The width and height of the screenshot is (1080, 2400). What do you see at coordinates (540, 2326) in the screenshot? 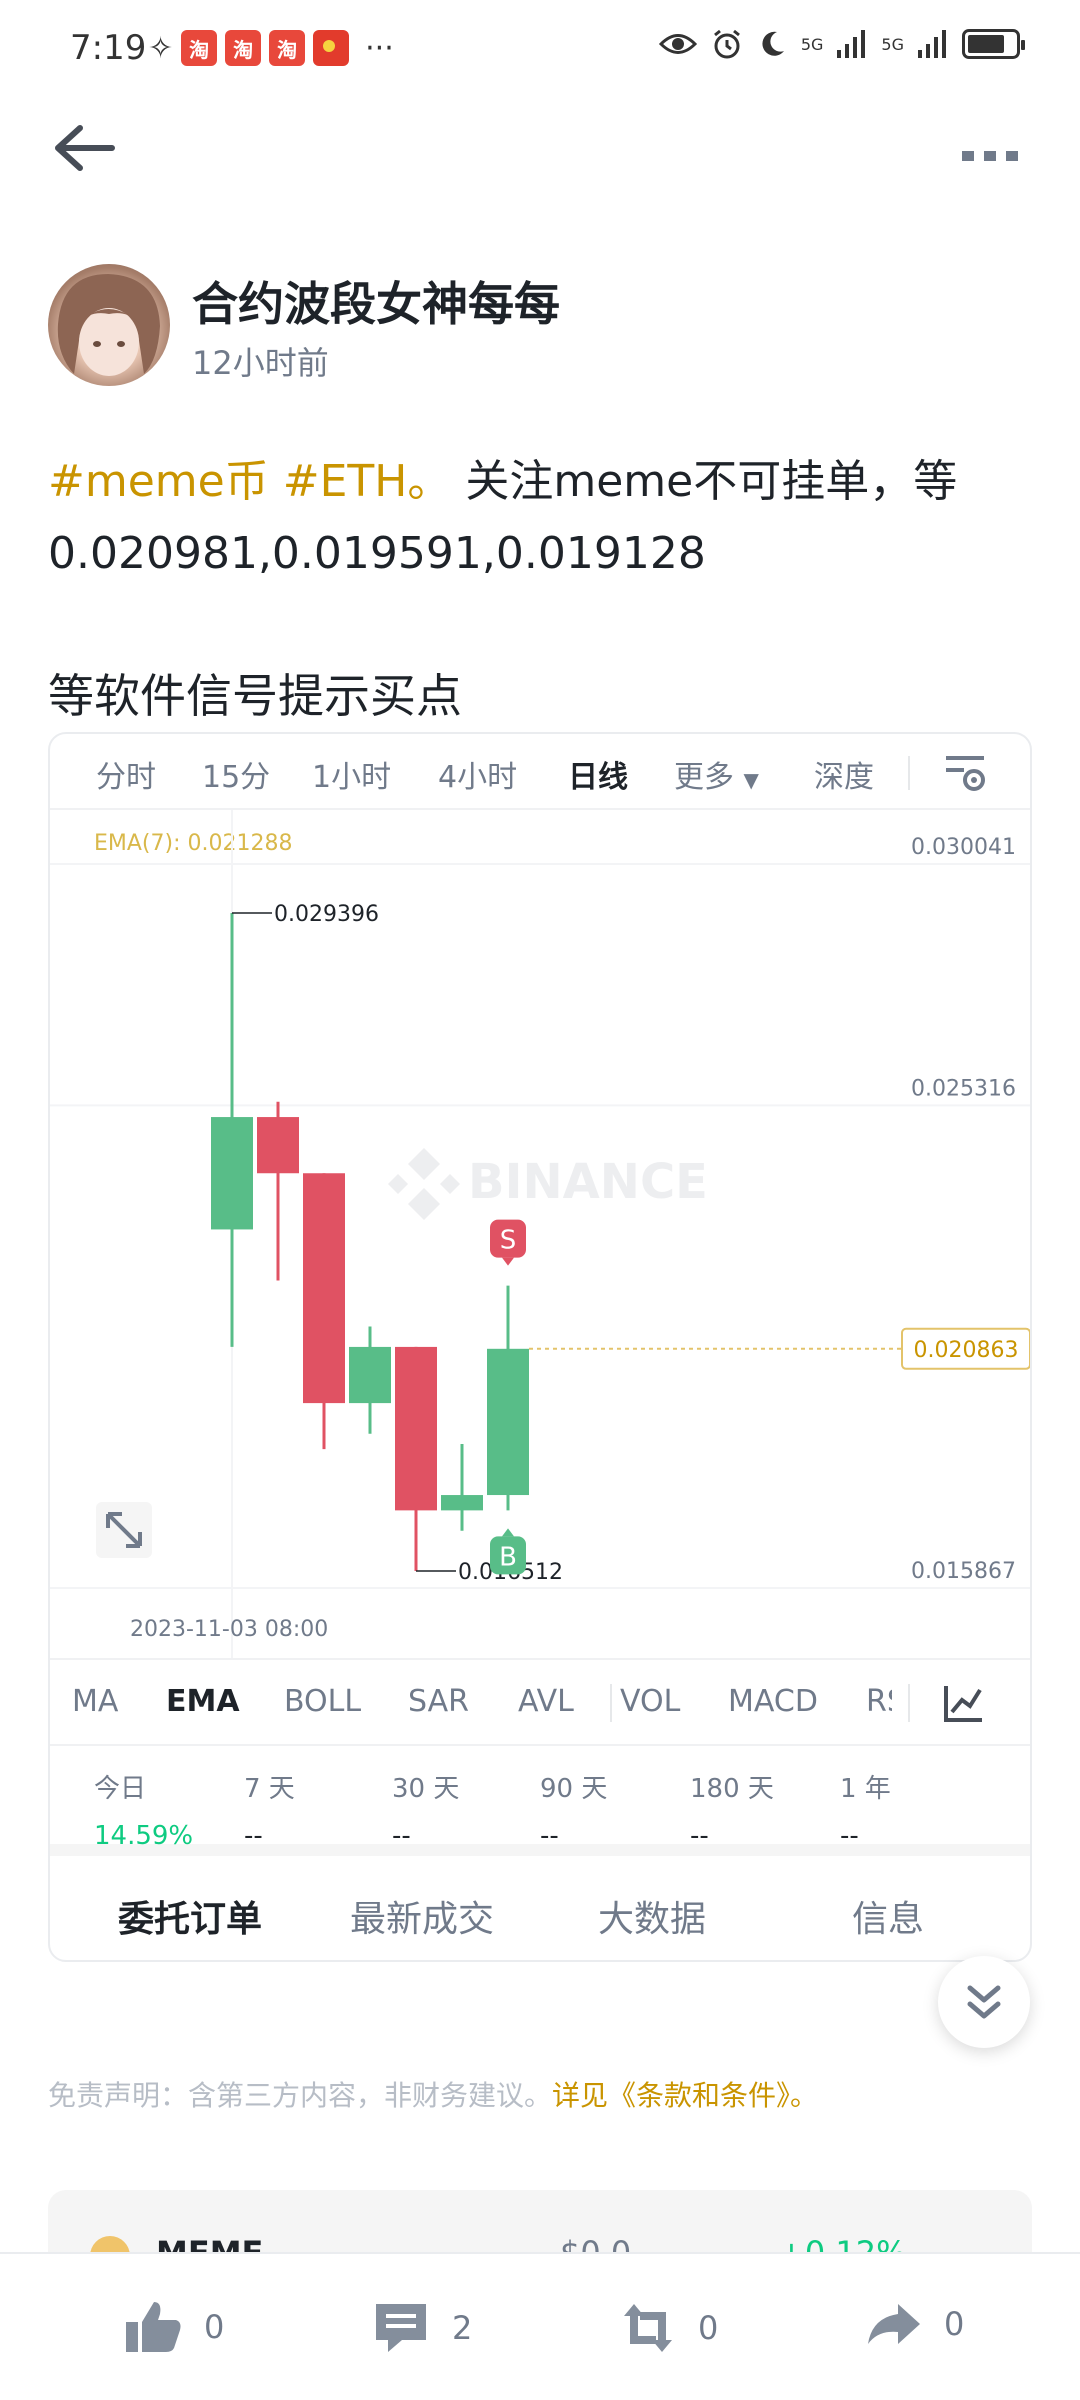
I see `action-bar: 0 2 0 0` at bounding box center [540, 2326].